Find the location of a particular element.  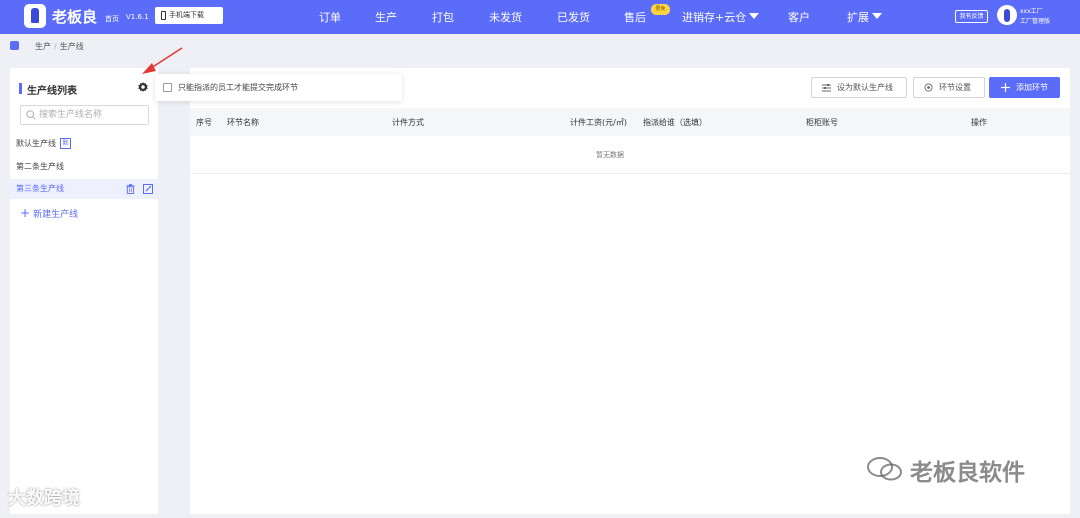

empty-table-row: 暂无数据 is located at coordinates (630, 155).